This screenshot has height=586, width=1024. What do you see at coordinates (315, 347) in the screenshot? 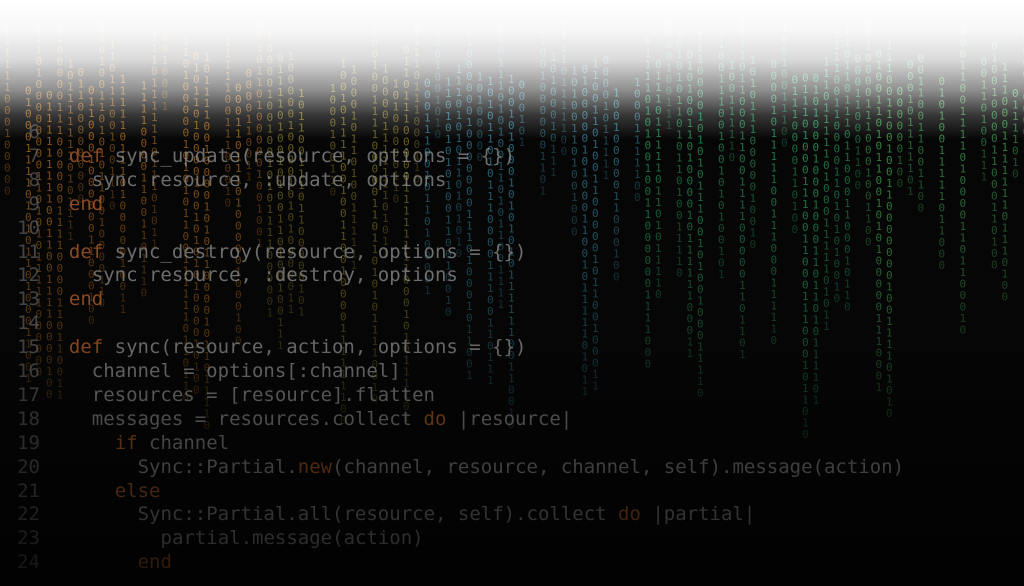
I see `code-segment: sync(resource, action, options = {})` at bounding box center [315, 347].